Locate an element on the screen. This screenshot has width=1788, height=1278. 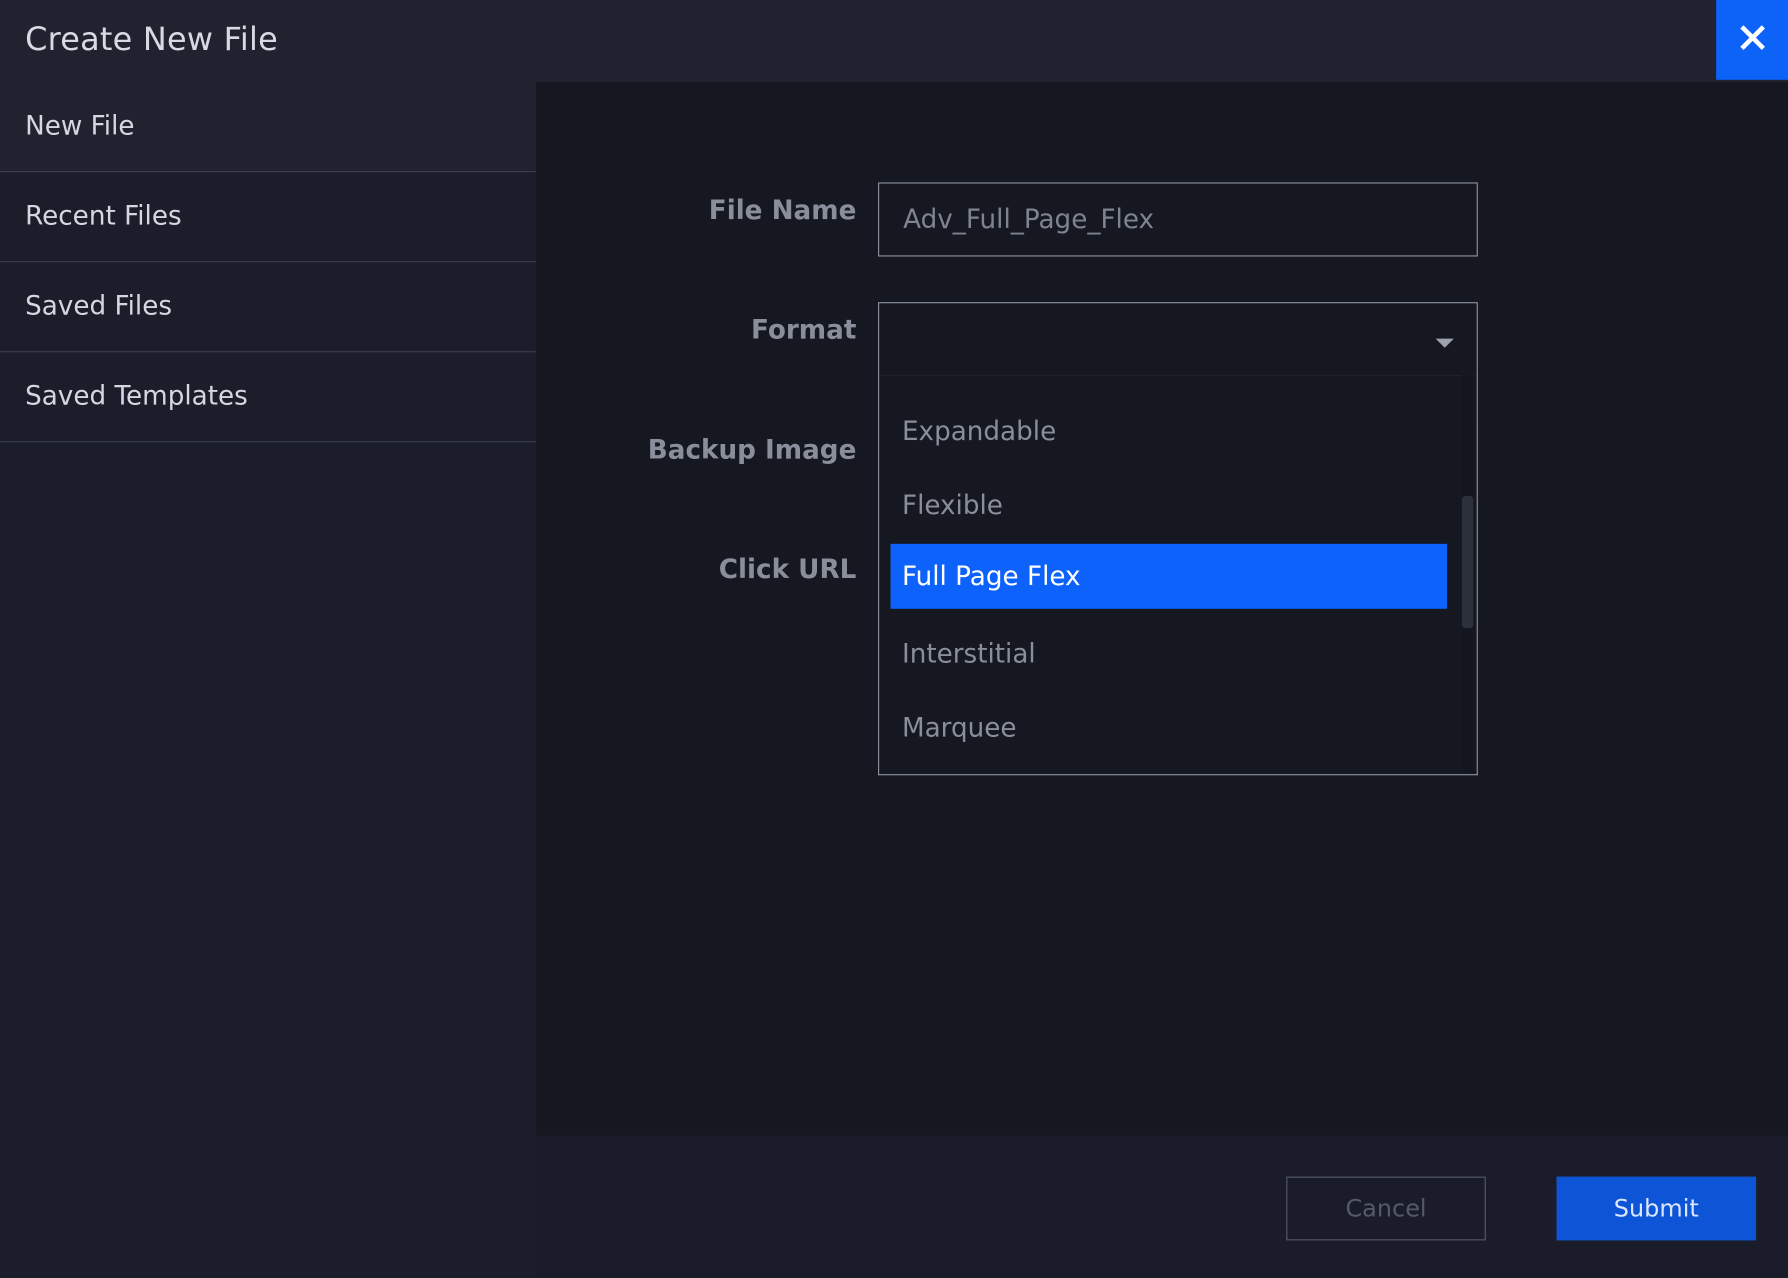
scrollbar-thumb is located at coordinates (1467, 562).